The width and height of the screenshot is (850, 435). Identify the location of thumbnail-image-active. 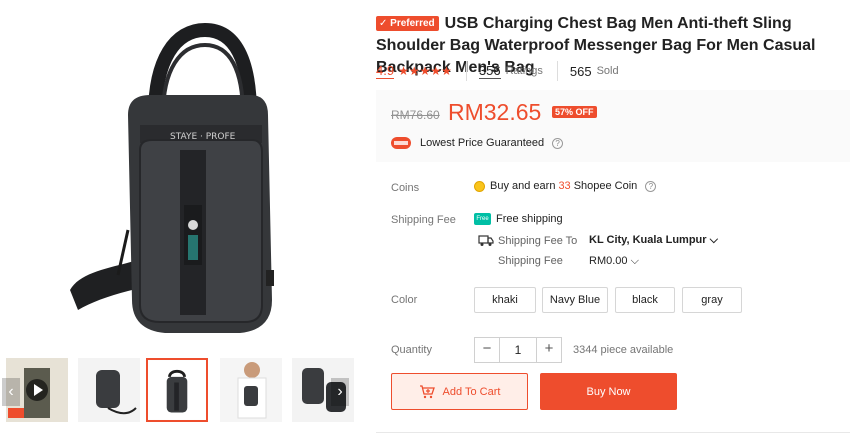
(177, 390).